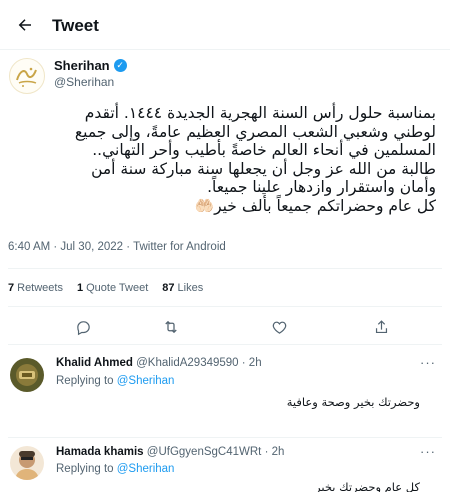 This screenshot has height=492, width=450. Describe the element at coordinates (84, 82) in the screenshot. I see `author-handle: @Sherihan` at that location.